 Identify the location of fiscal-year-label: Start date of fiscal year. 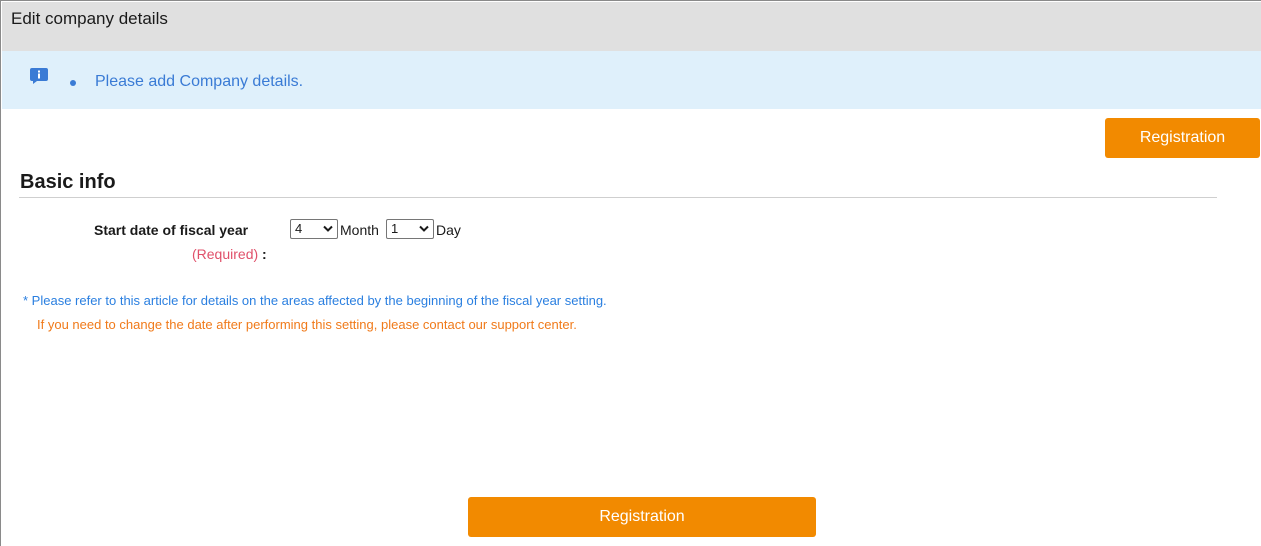
(171, 230).